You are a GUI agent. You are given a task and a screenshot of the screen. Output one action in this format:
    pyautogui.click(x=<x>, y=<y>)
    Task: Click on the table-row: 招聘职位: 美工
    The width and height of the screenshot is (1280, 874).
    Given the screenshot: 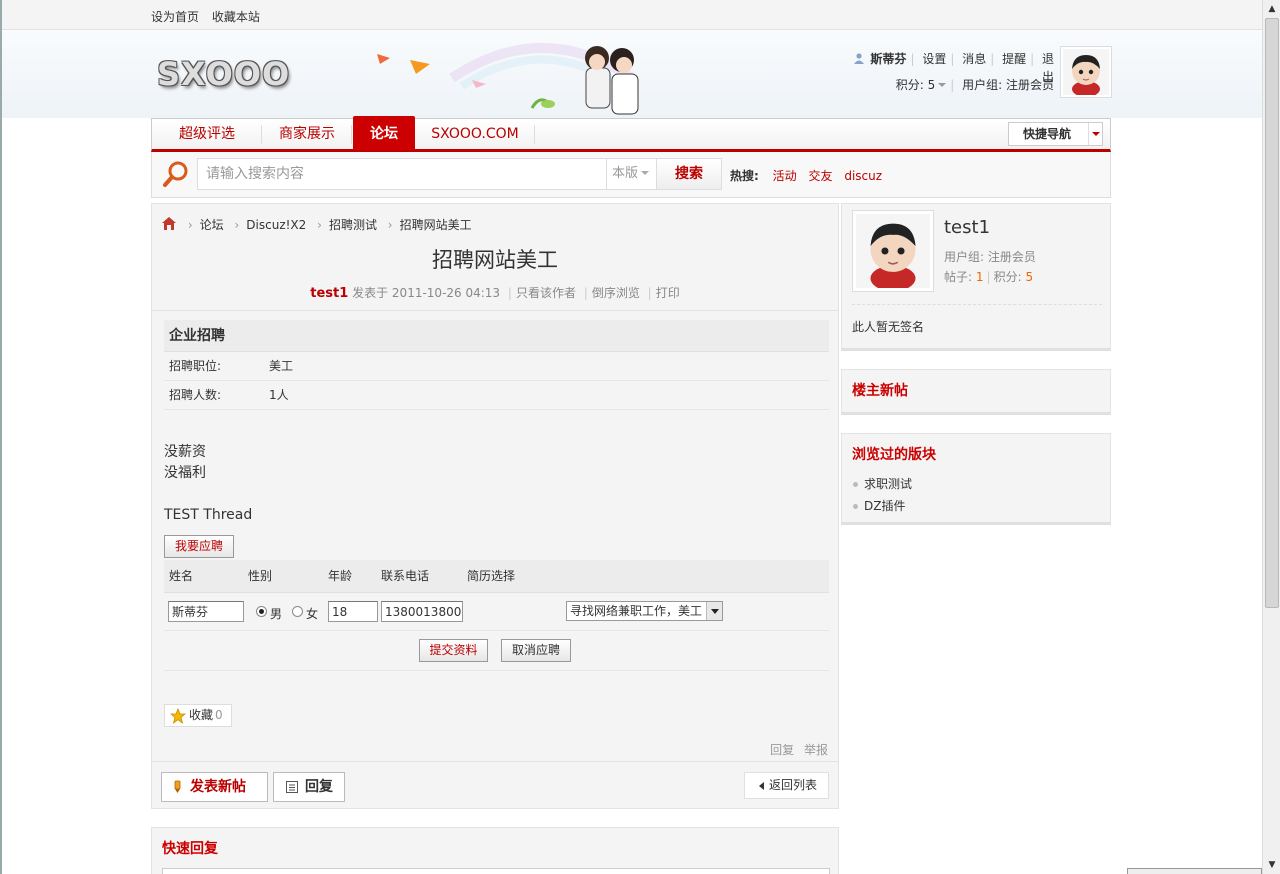 What is the action you would take?
    pyautogui.click(x=496, y=366)
    